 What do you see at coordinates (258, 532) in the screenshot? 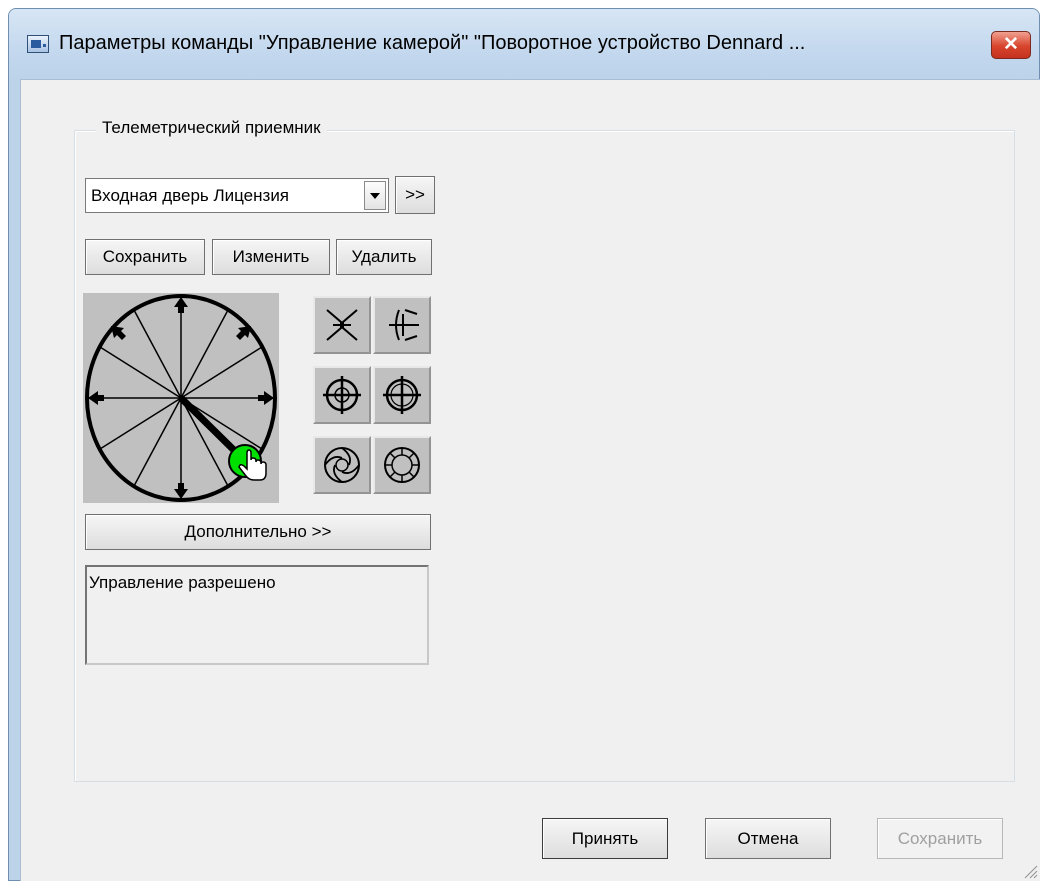
I see `advanced-button: Дополнительно >>` at bounding box center [258, 532].